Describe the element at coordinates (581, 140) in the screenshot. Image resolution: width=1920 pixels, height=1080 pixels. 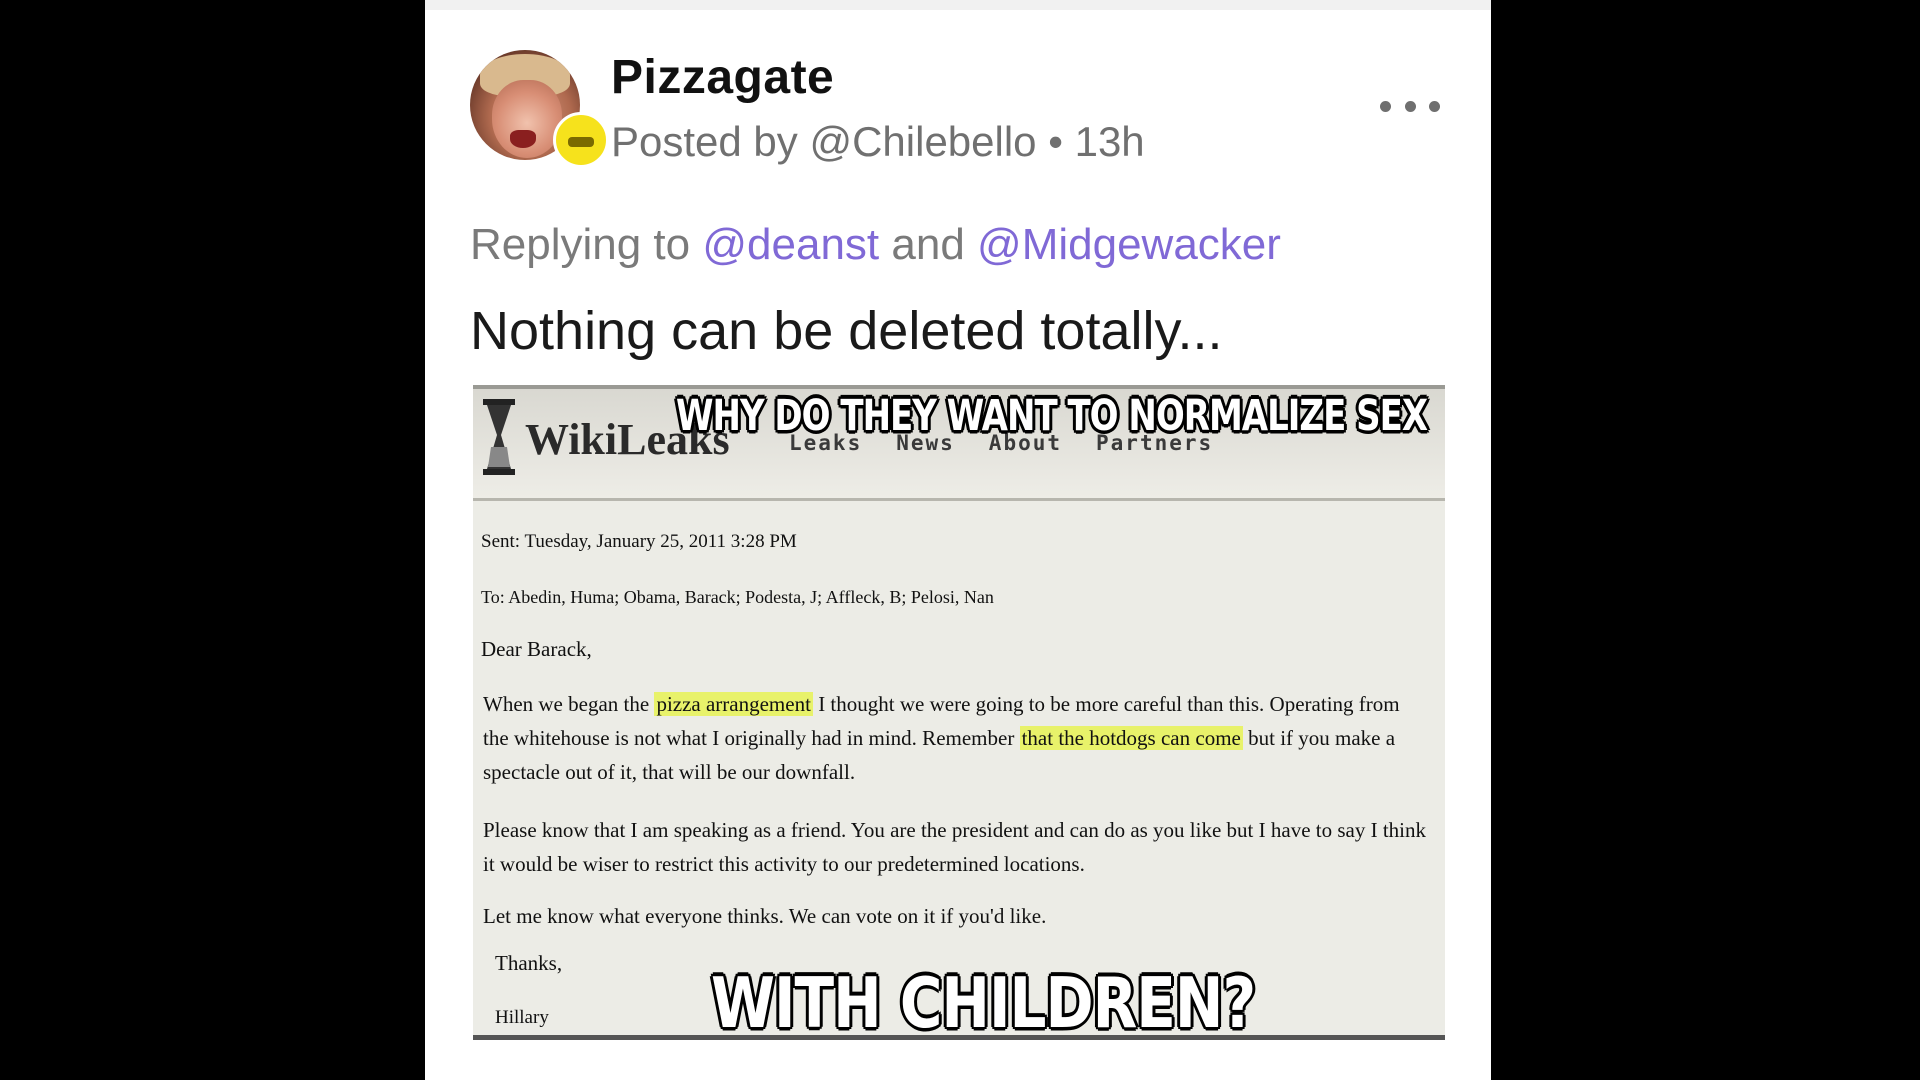
I see `community-badge-icon` at that location.